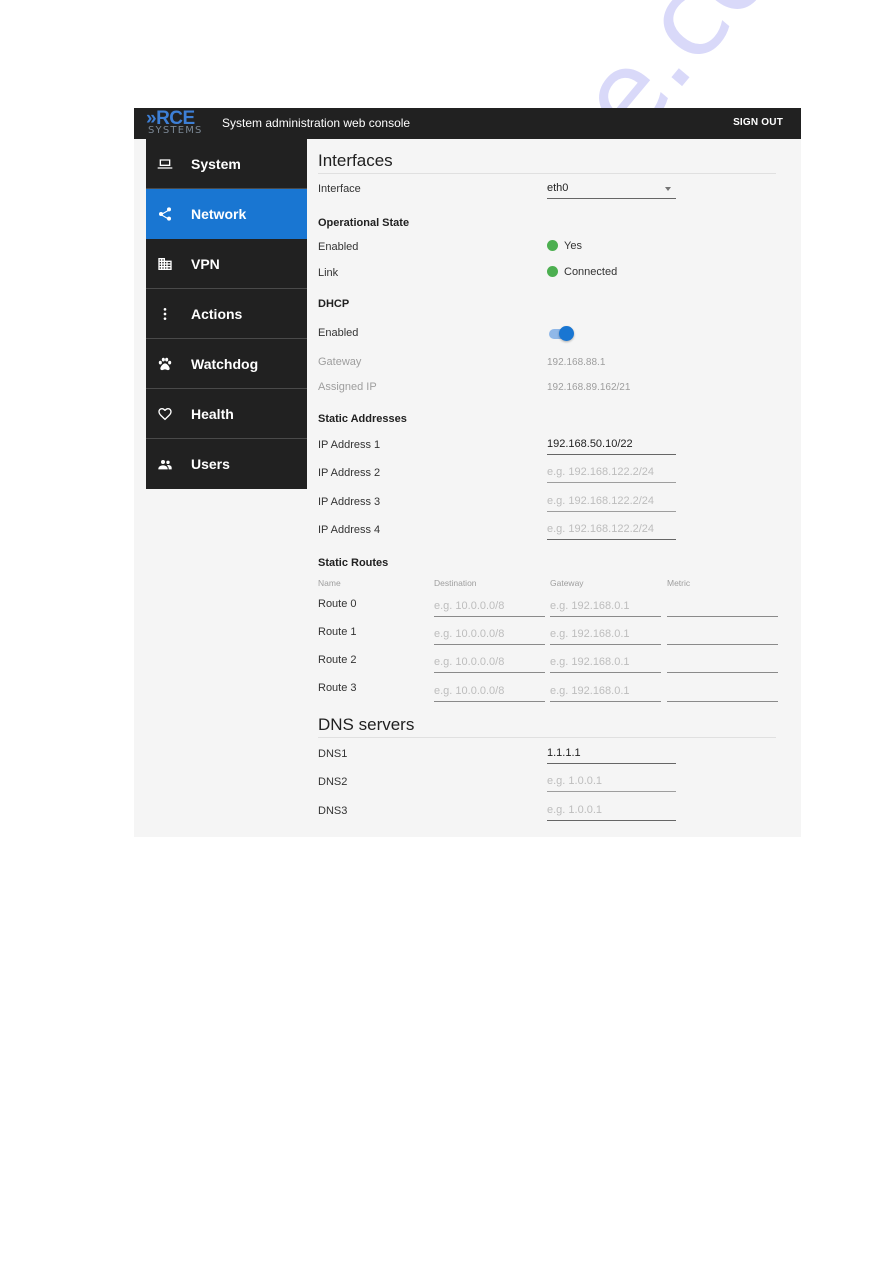 This screenshot has height=1263, width=893. Describe the element at coordinates (339, 189) in the screenshot. I see `interface-label: Interface` at that location.